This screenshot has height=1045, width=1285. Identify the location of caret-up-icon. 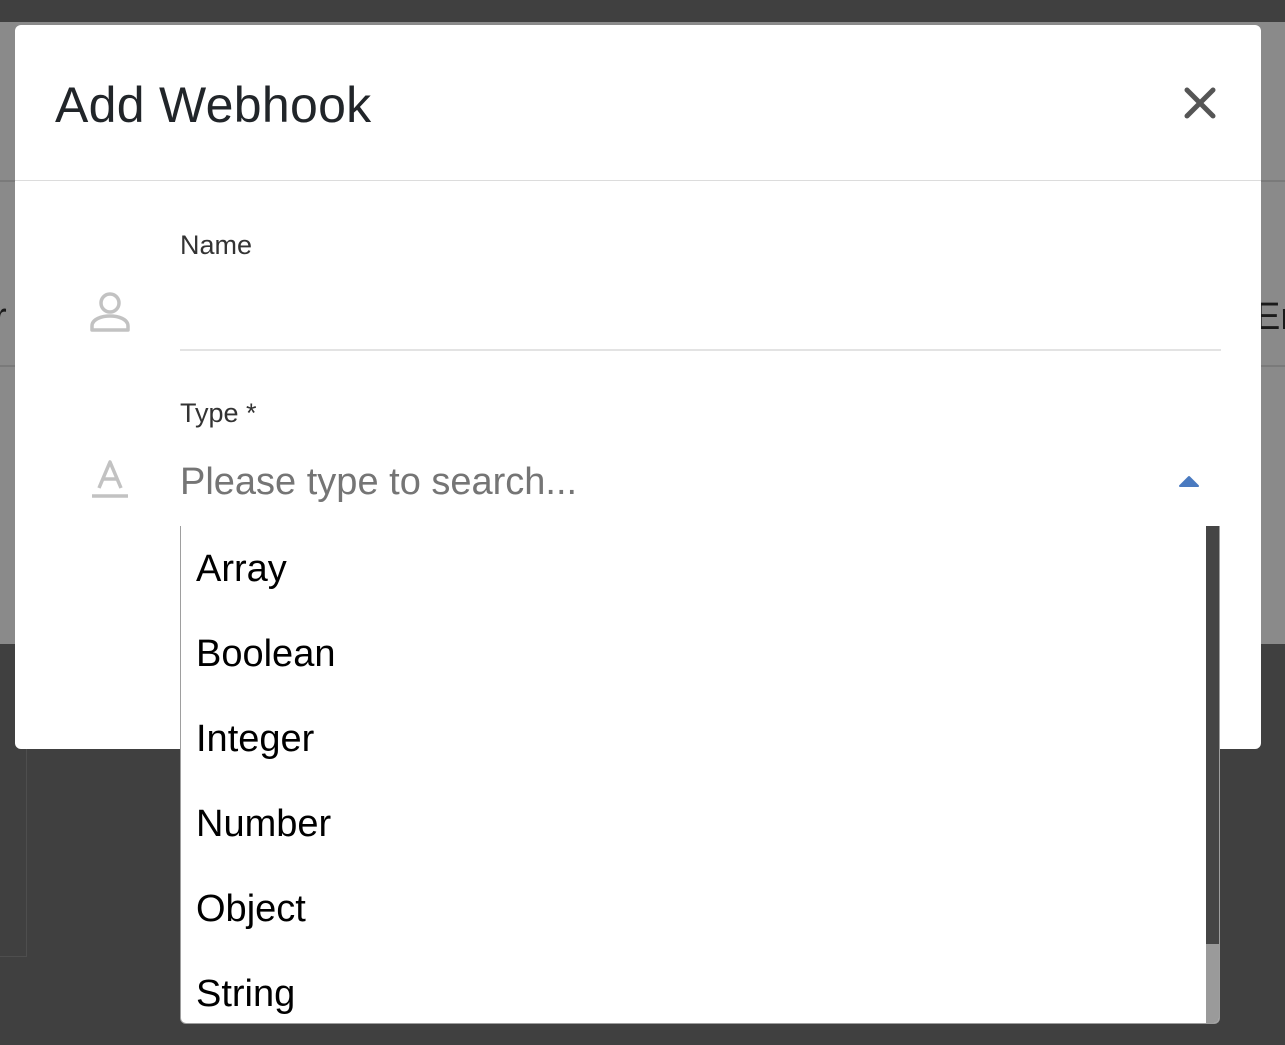
(1189, 481).